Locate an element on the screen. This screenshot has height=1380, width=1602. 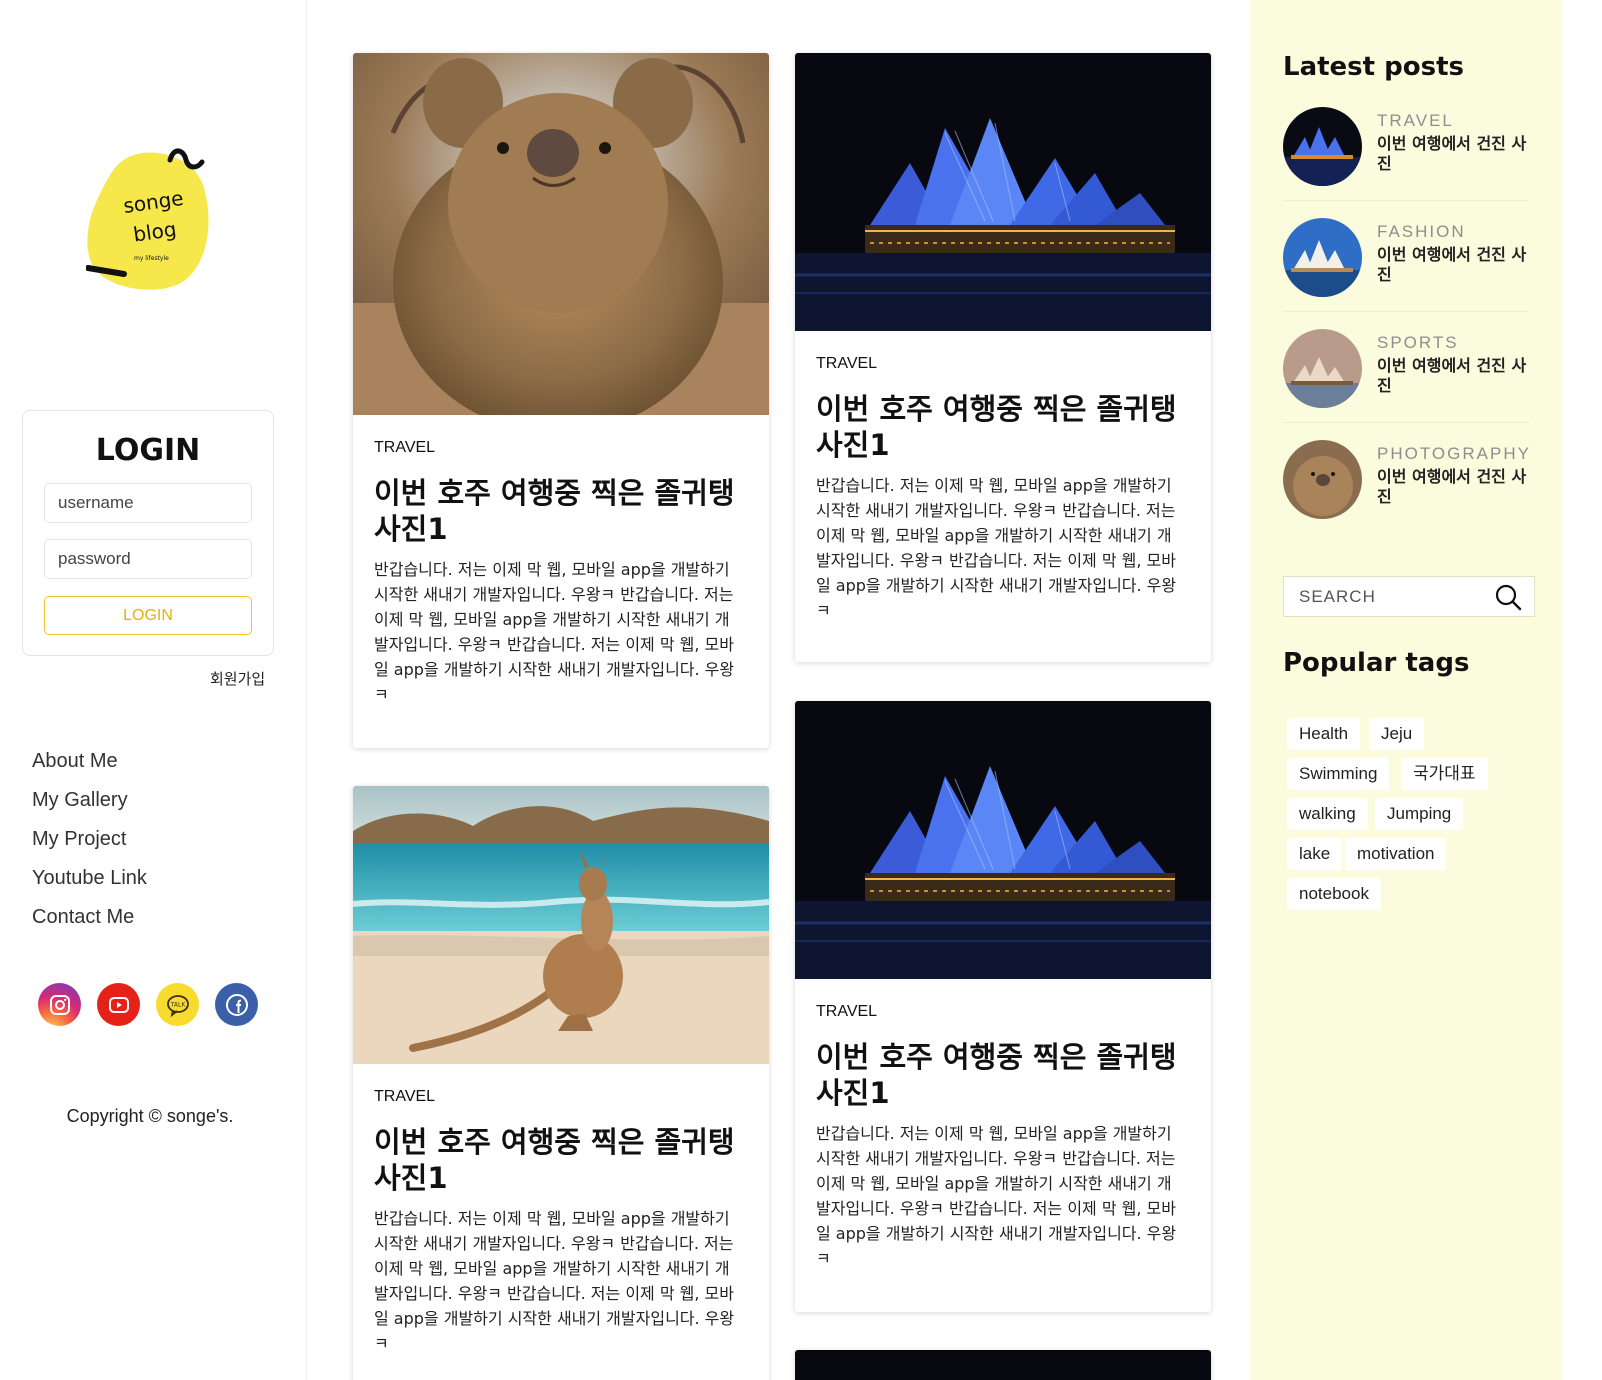
instagram-icon is located at coordinates (59, 1004).